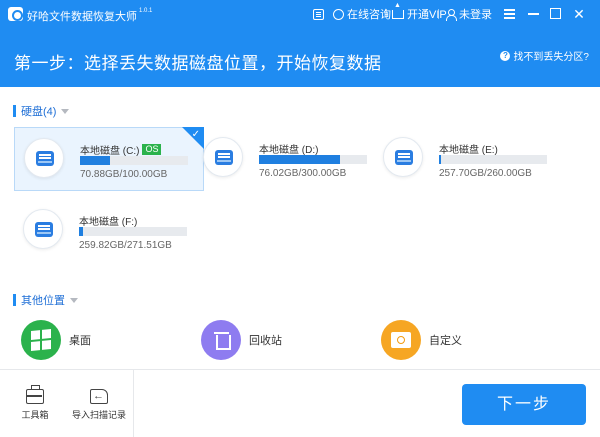  Describe the element at coordinates (99, 405) in the screenshot. I see `import-scan-record-button: 导入扫描记录` at that location.